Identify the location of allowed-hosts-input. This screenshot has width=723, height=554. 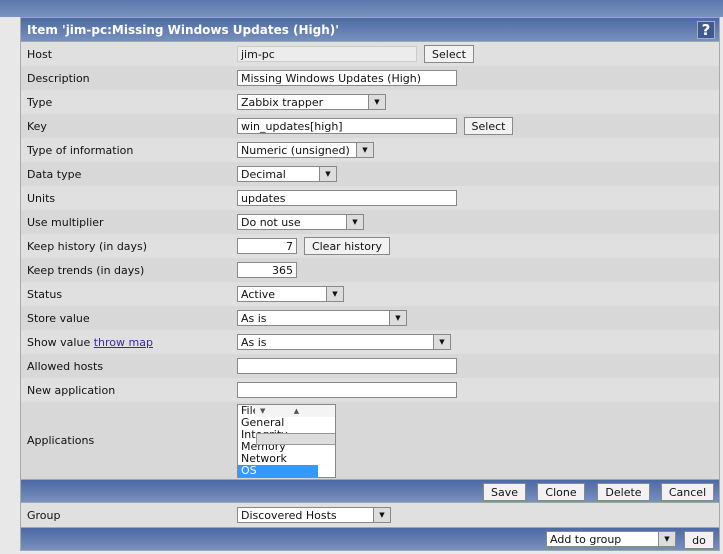
(347, 366).